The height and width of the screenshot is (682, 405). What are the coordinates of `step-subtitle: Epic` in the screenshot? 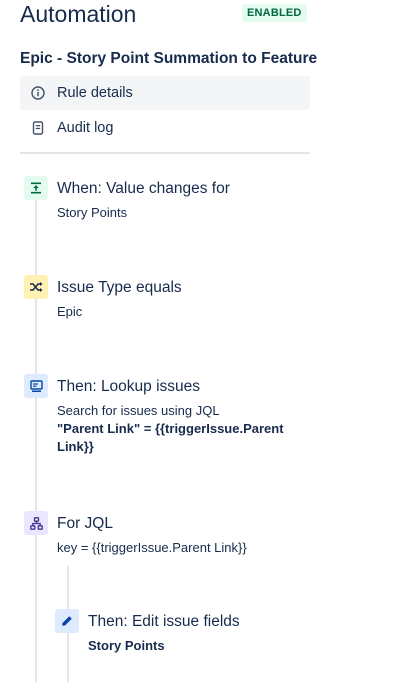 It's located at (70, 311).